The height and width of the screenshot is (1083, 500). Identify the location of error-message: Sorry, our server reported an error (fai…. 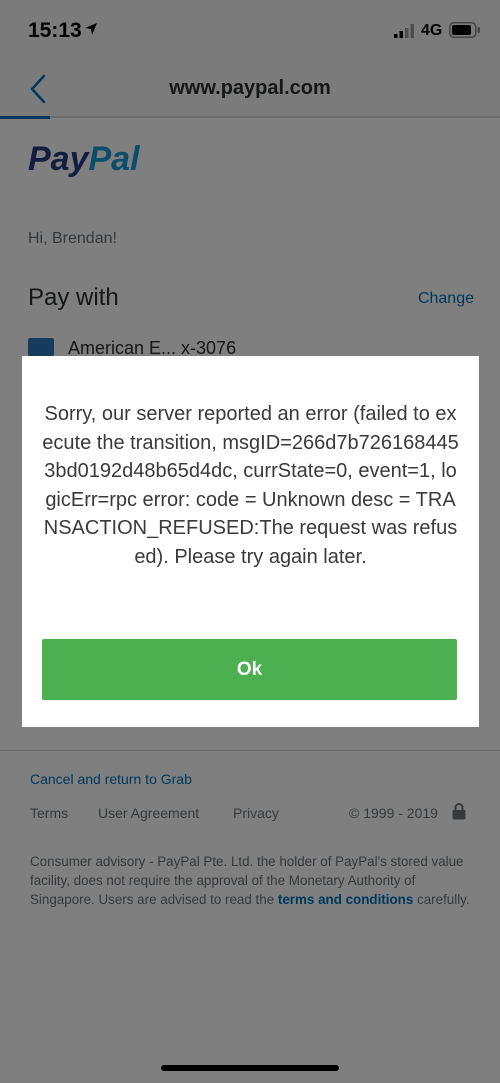
(250, 485).